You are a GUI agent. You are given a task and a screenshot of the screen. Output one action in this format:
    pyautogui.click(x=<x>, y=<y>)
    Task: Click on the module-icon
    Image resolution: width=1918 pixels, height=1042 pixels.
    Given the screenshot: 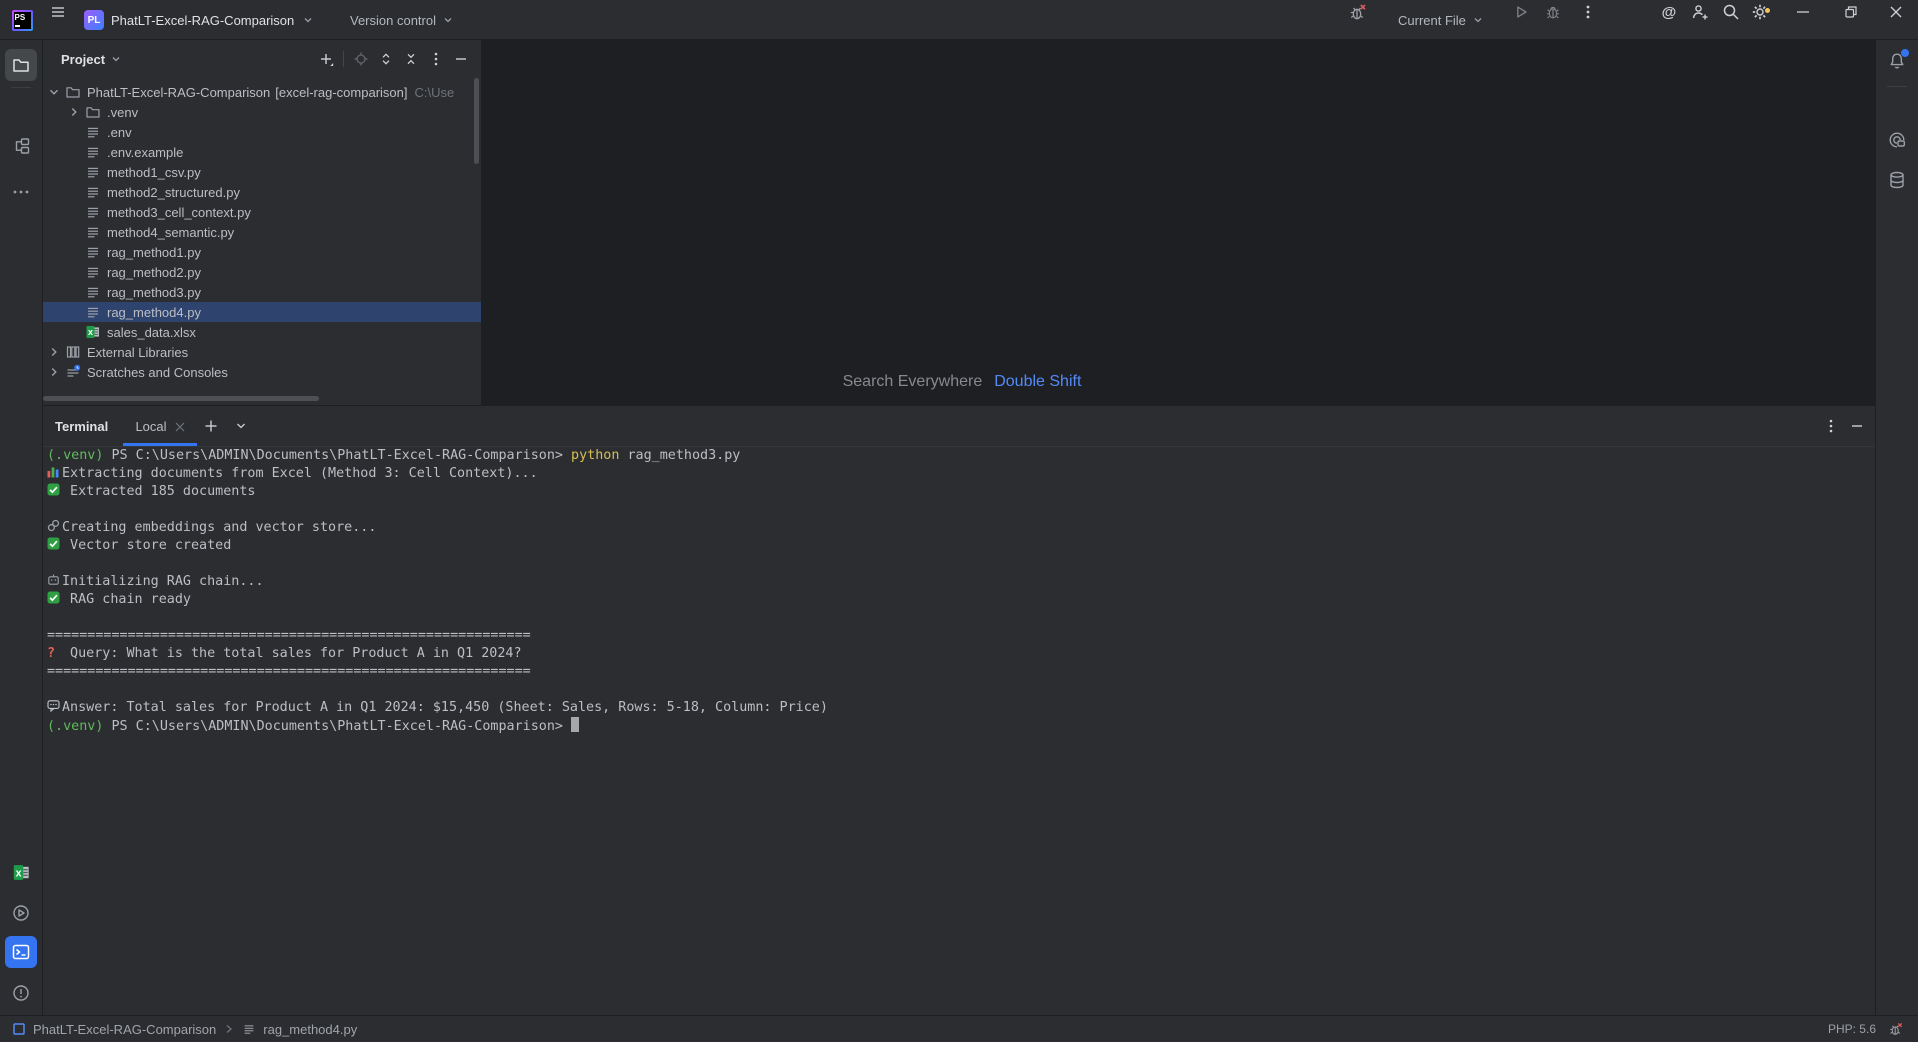 What is the action you would take?
    pyautogui.click(x=19, y=1029)
    